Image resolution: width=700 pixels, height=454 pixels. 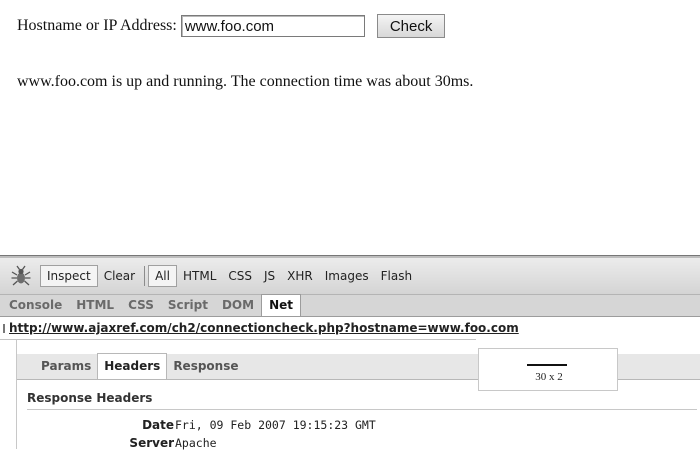 What do you see at coordinates (300, 276) in the screenshot?
I see `filter-xhr-button: XHR` at bounding box center [300, 276].